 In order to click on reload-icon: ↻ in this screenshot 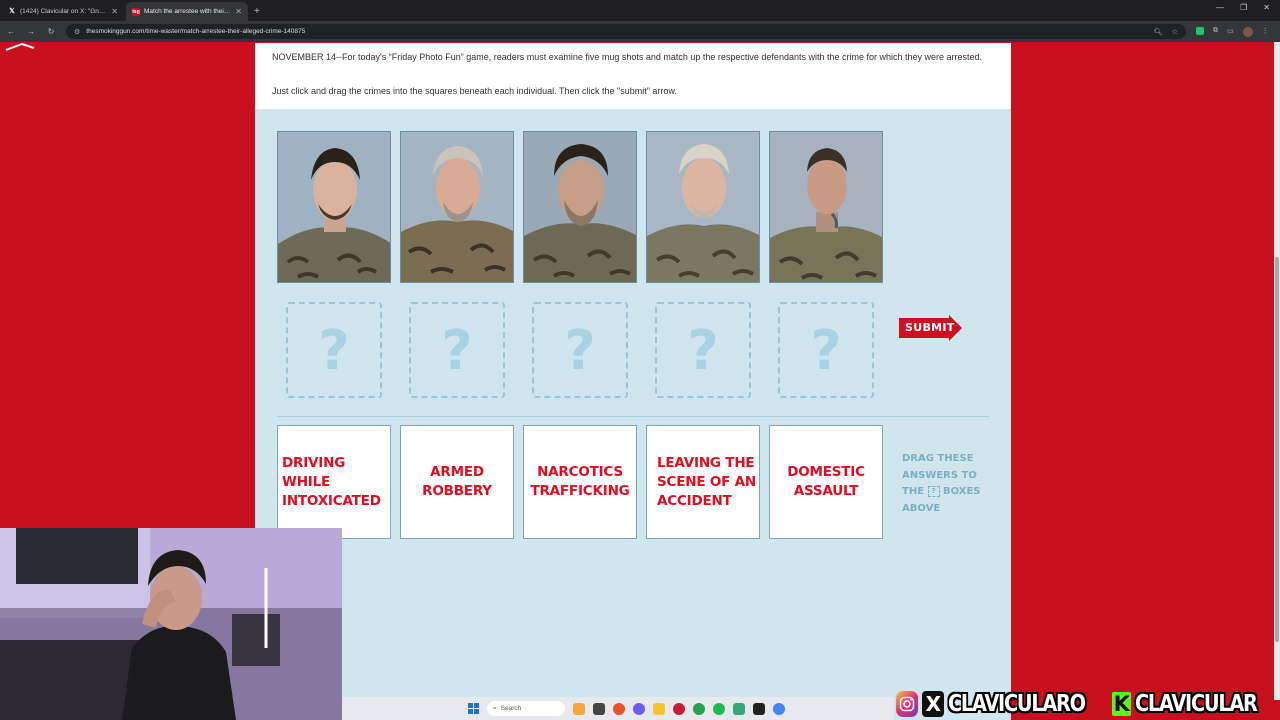, I will do `click(51, 31)`.